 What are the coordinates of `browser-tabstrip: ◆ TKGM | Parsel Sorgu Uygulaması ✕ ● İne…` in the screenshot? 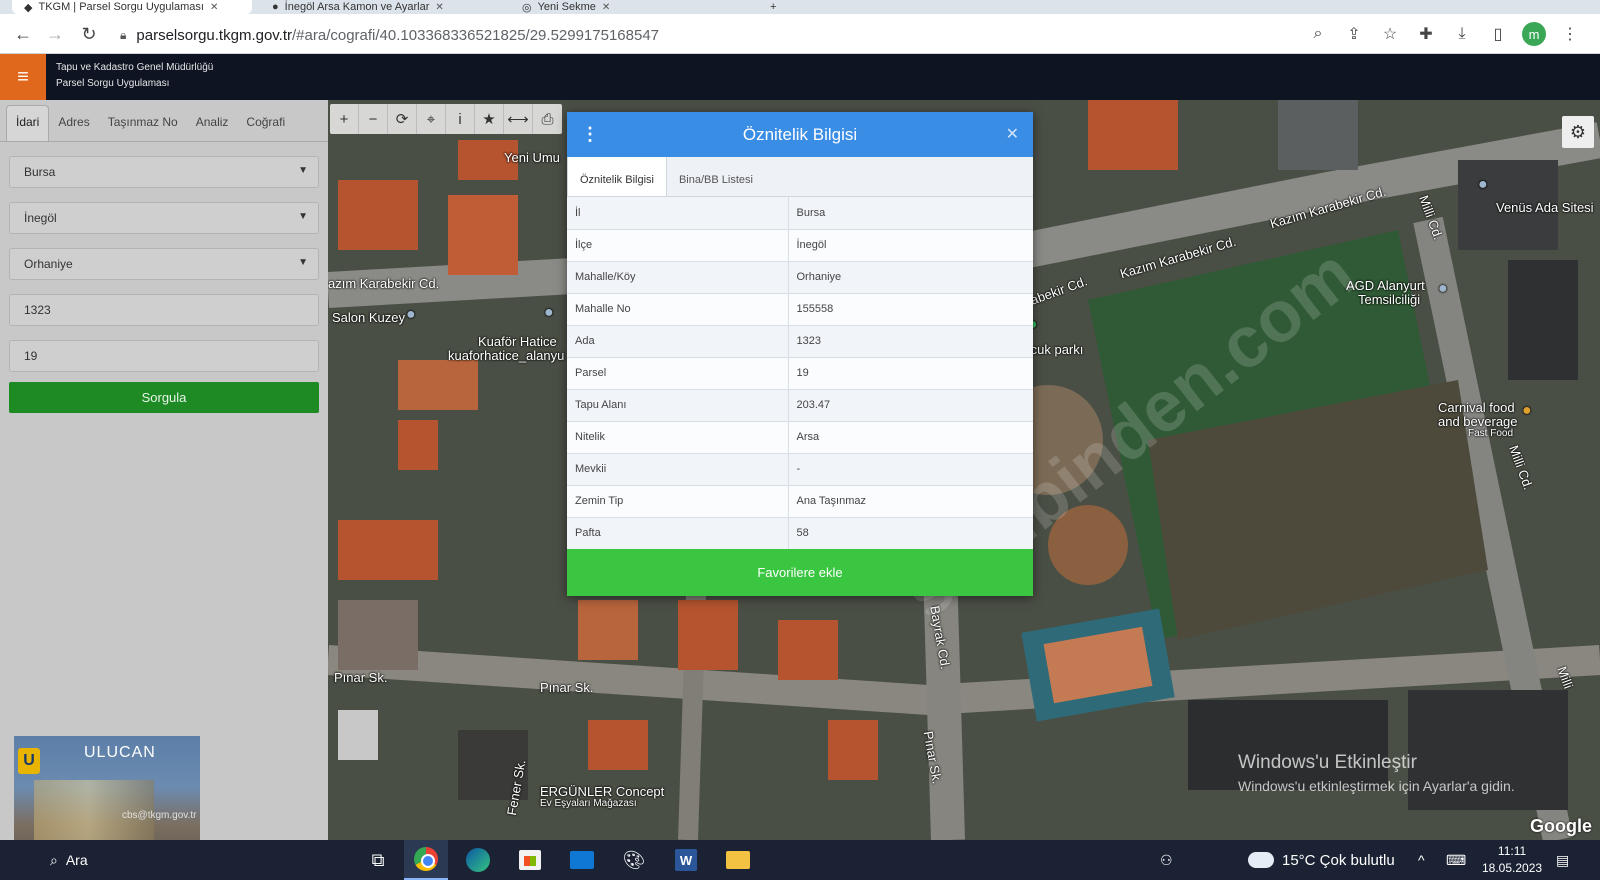 It's located at (800, 7).